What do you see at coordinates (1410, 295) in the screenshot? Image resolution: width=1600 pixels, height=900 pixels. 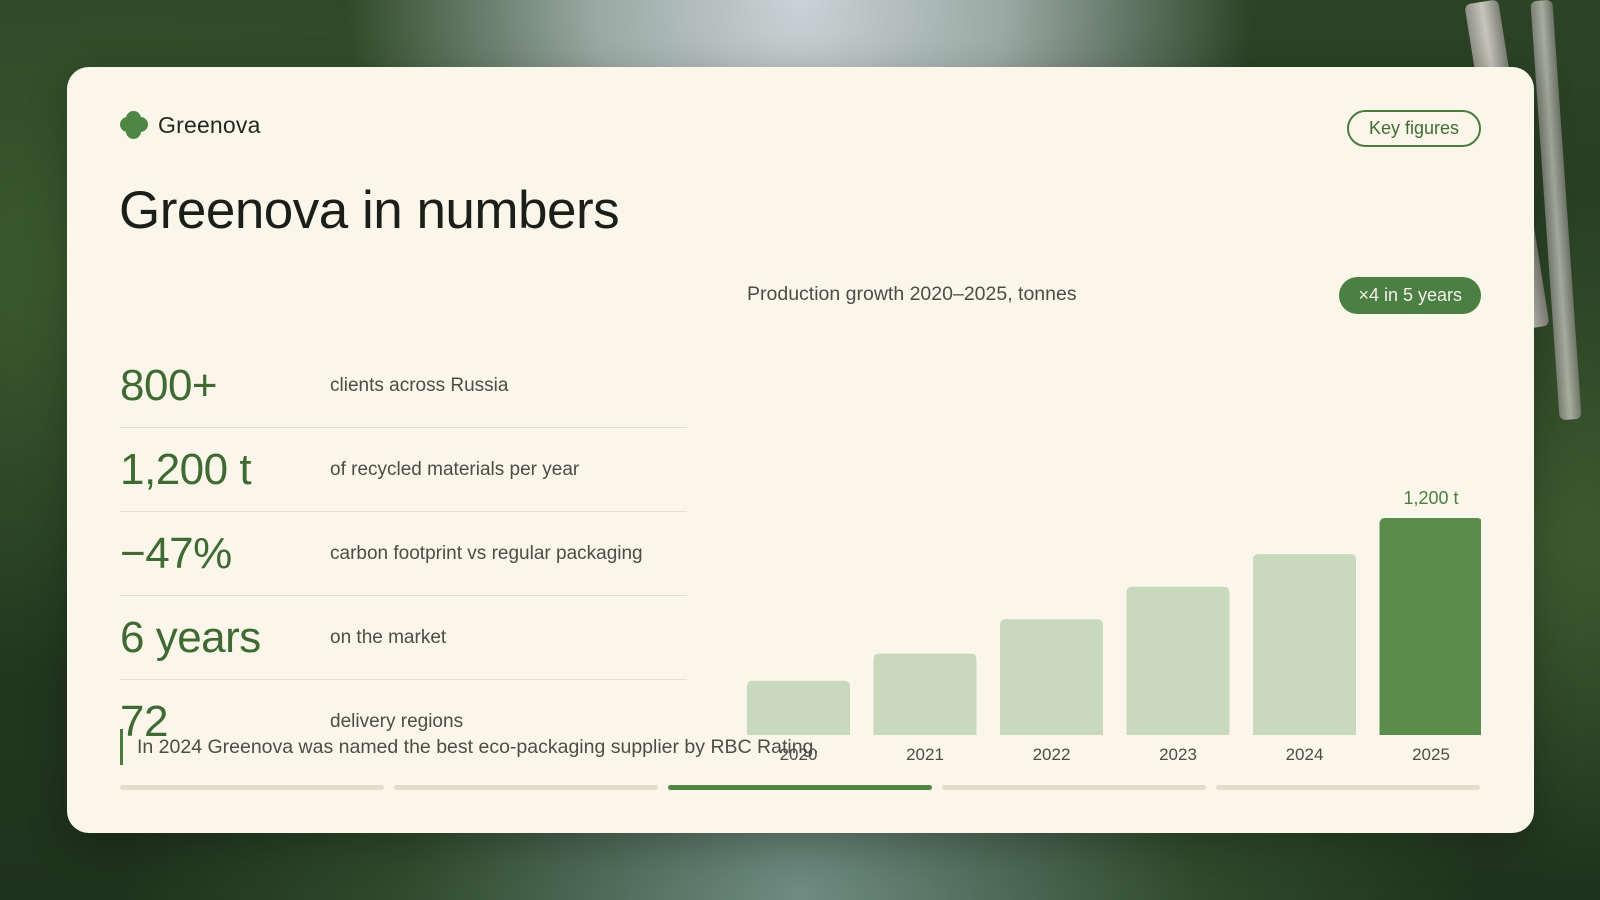 I see `growth-badge: ×4 in 5 years` at bounding box center [1410, 295].